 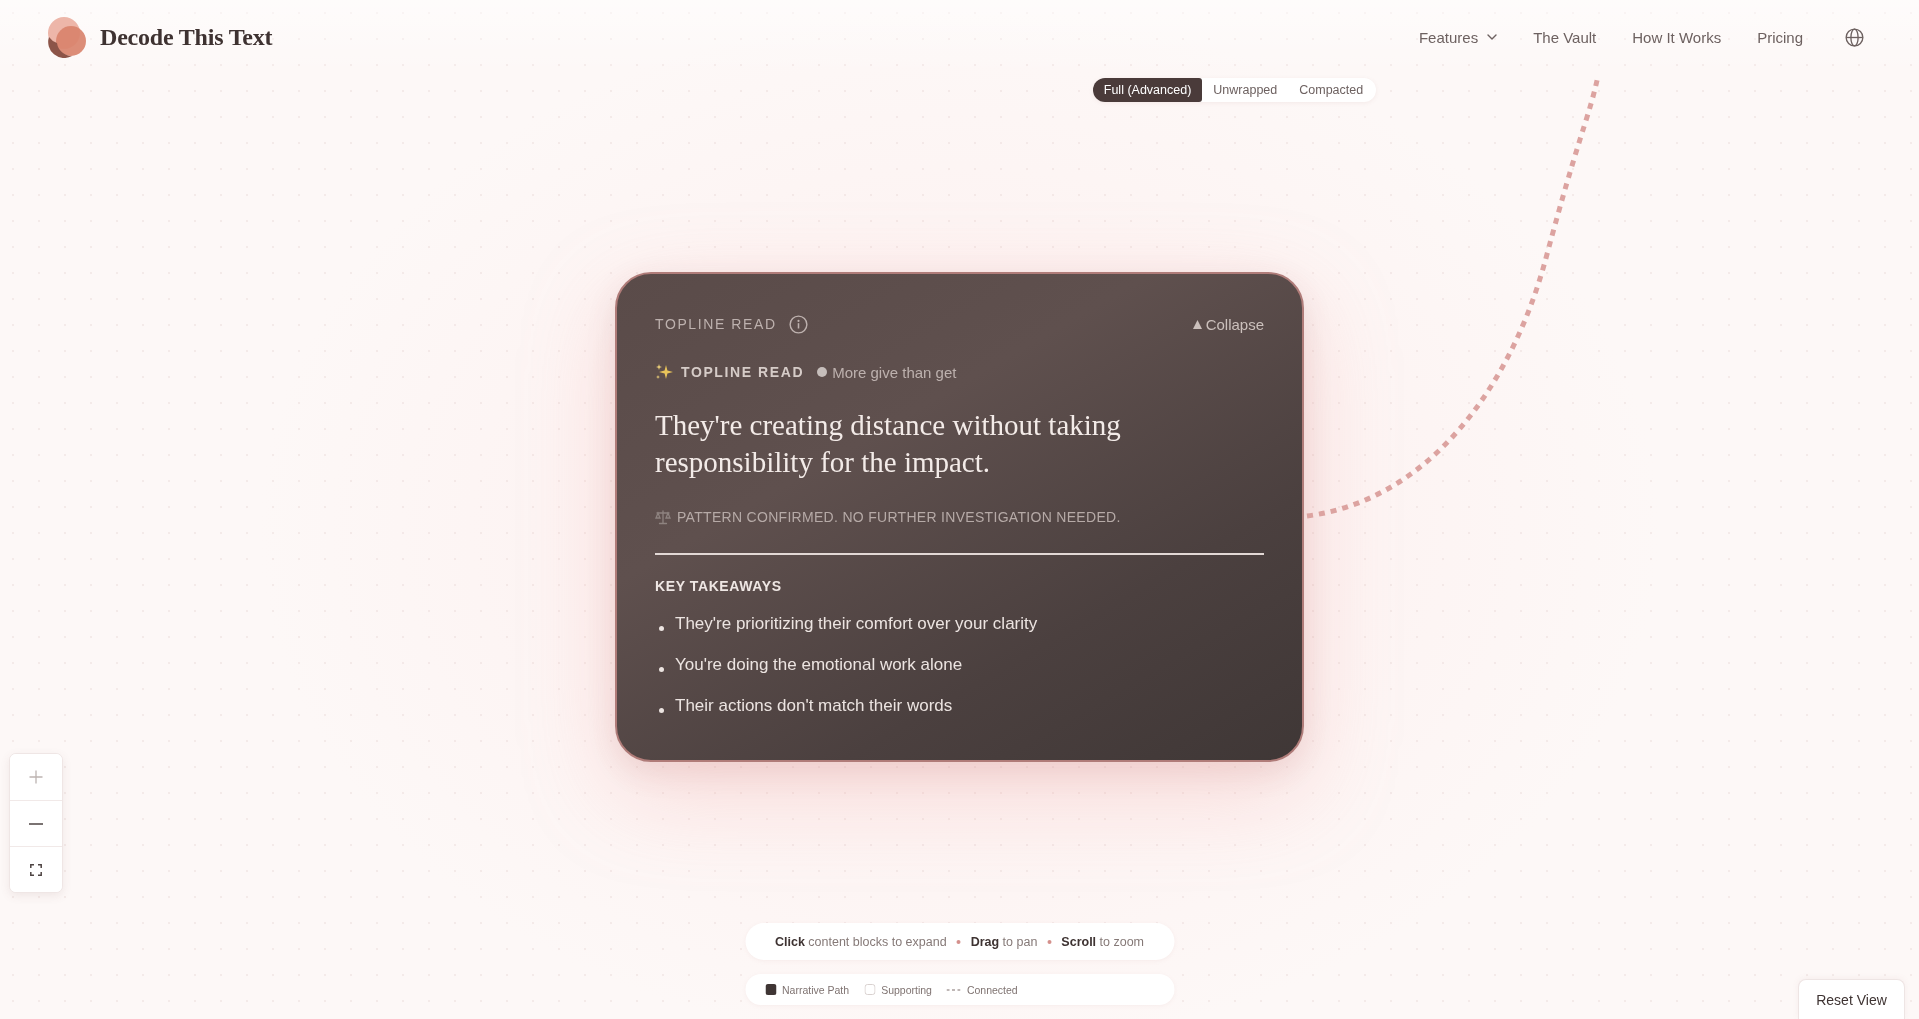 I want to click on minus-icon, so click(x=36, y=823).